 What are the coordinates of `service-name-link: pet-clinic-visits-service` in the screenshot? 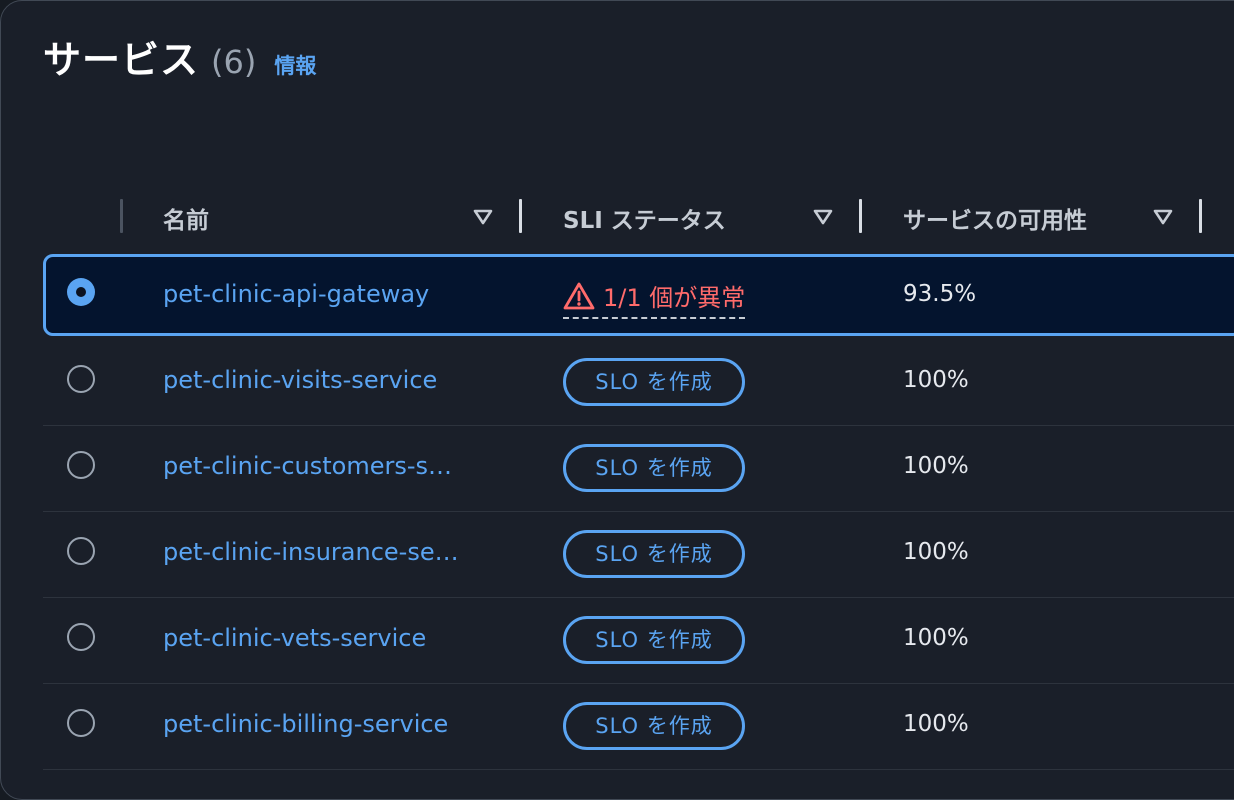 It's located at (300, 380).